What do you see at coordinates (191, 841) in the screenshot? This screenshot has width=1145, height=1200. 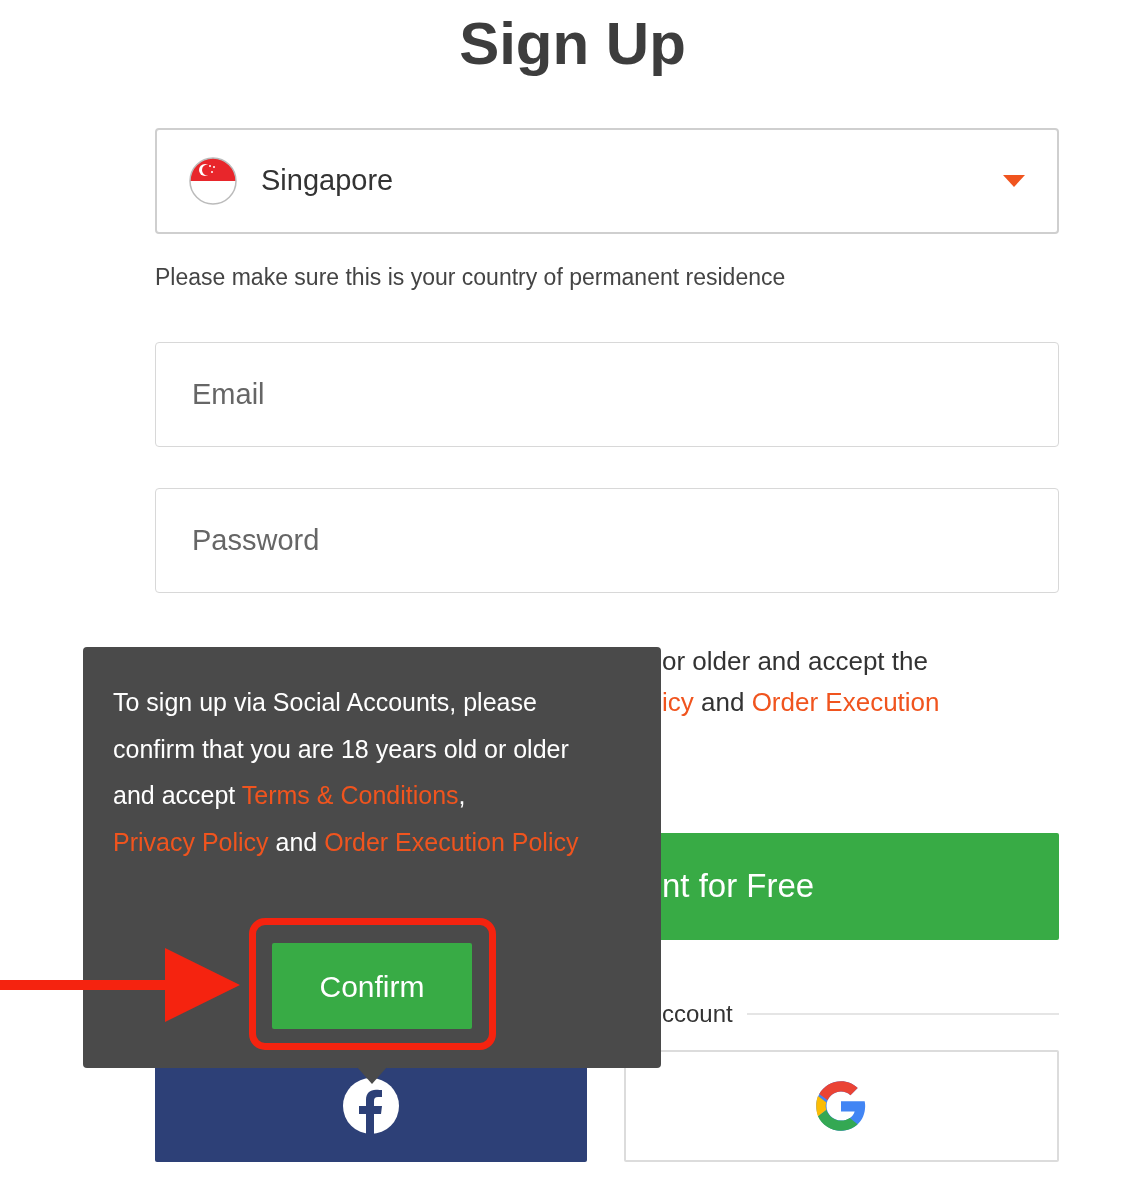 I see `tooltip-link: Privacy Policy` at bounding box center [191, 841].